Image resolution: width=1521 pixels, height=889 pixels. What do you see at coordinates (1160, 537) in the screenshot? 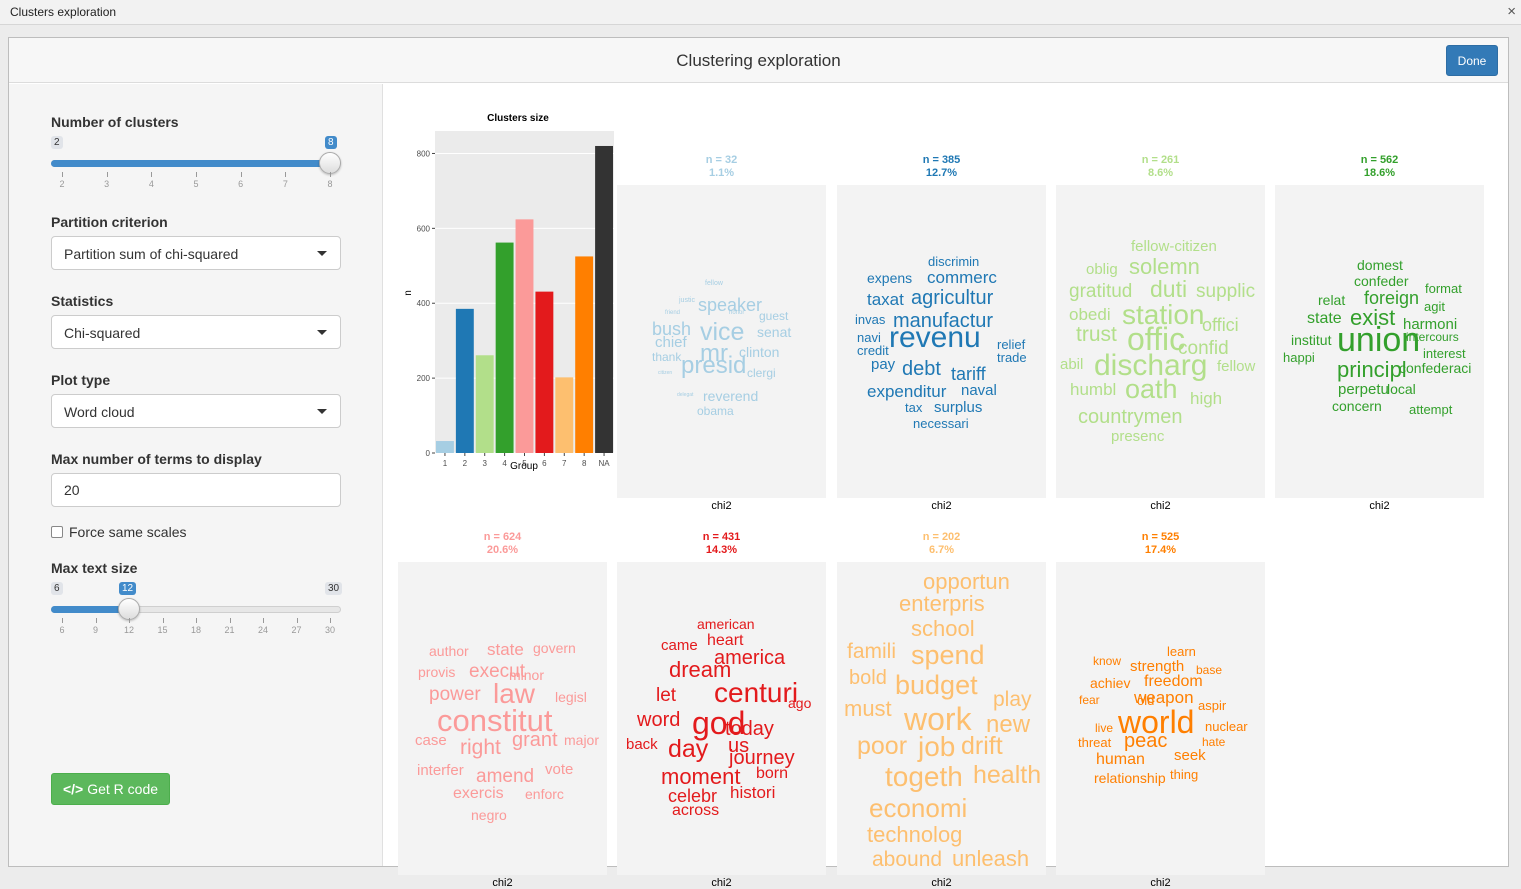
I see `cluster-n: n = 525` at bounding box center [1160, 537].